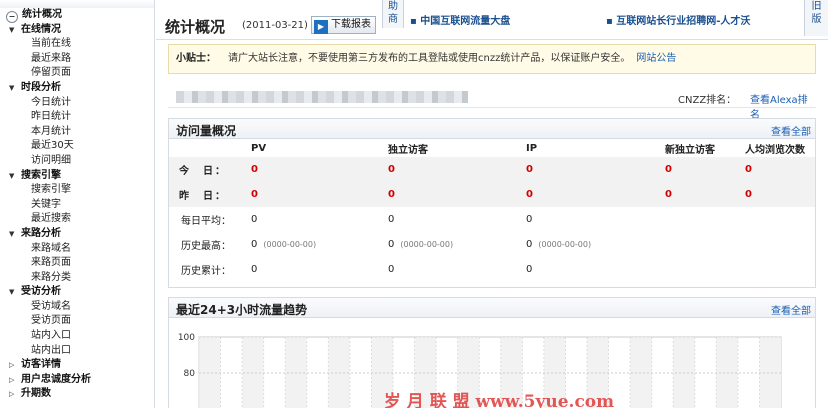 The image size is (828, 408). I want to click on sidebar-section: ▼ 受访分析, so click(77, 292).